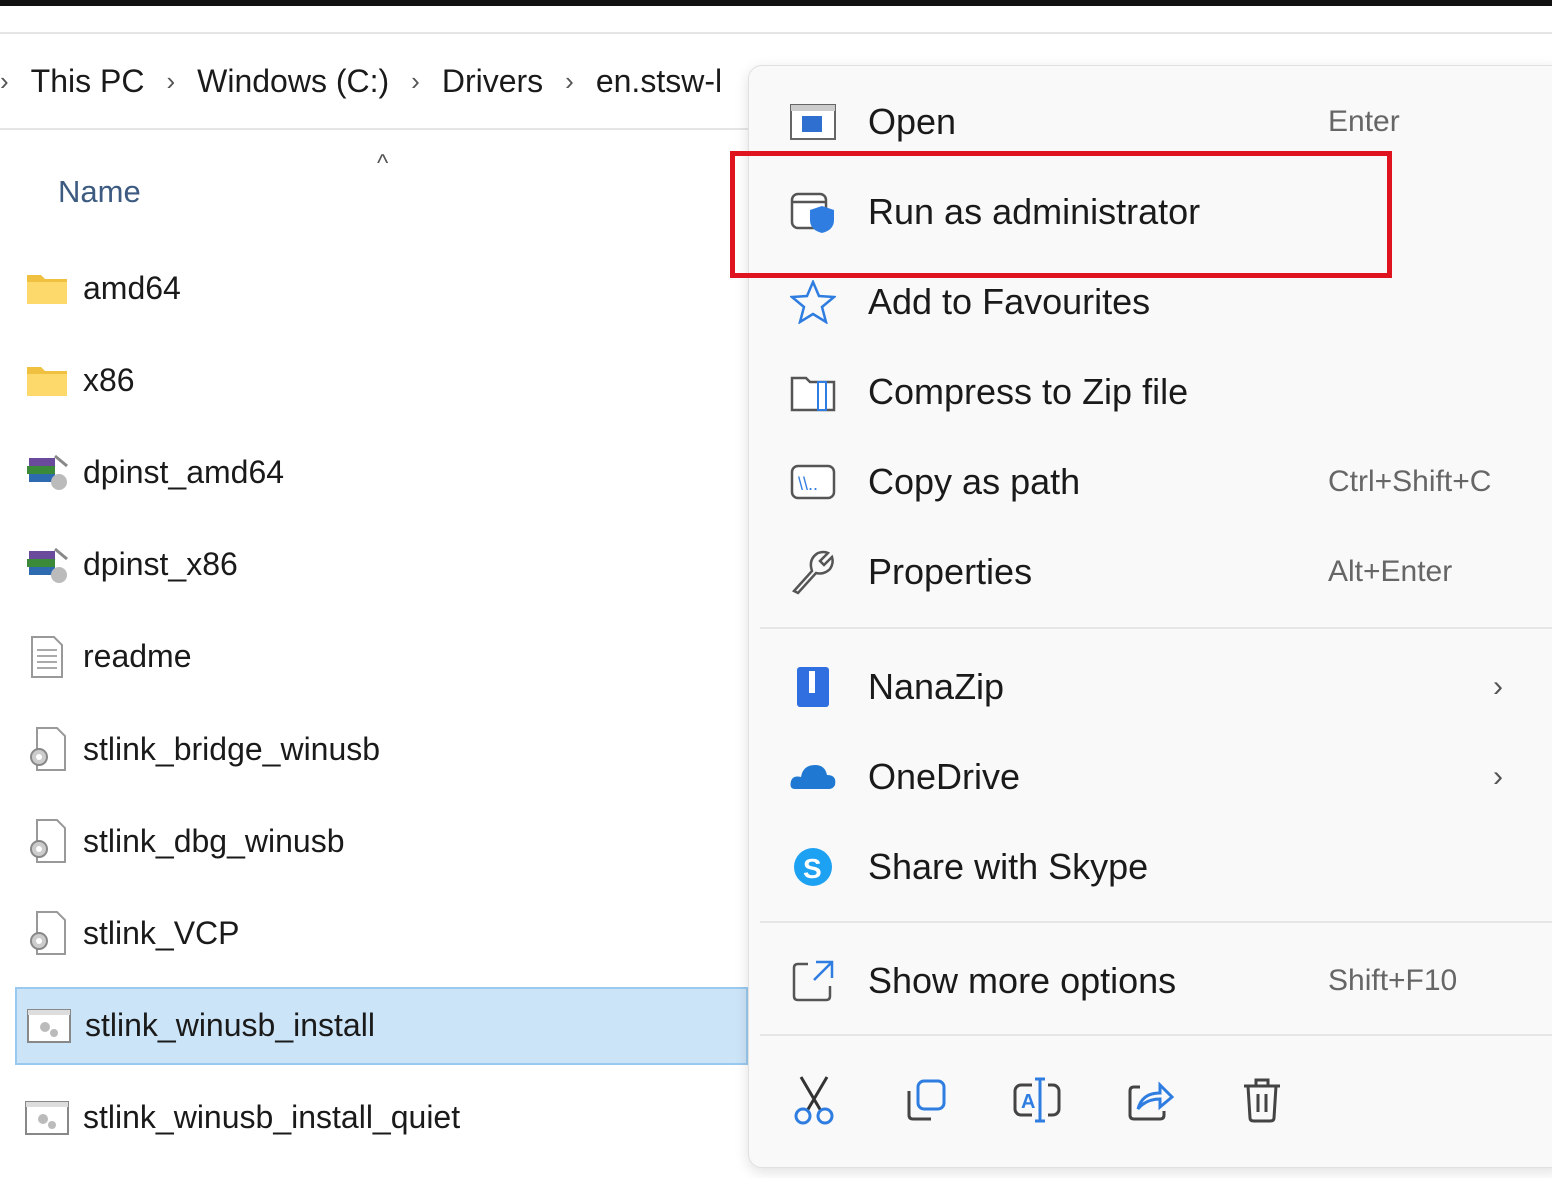 The height and width of the screenshot is (1178, 1552). What do you see at coordinates (1393, 980) in the screenshot?
I see `shortcut-label: Shift+F10` at bounding box center [1393, 980].